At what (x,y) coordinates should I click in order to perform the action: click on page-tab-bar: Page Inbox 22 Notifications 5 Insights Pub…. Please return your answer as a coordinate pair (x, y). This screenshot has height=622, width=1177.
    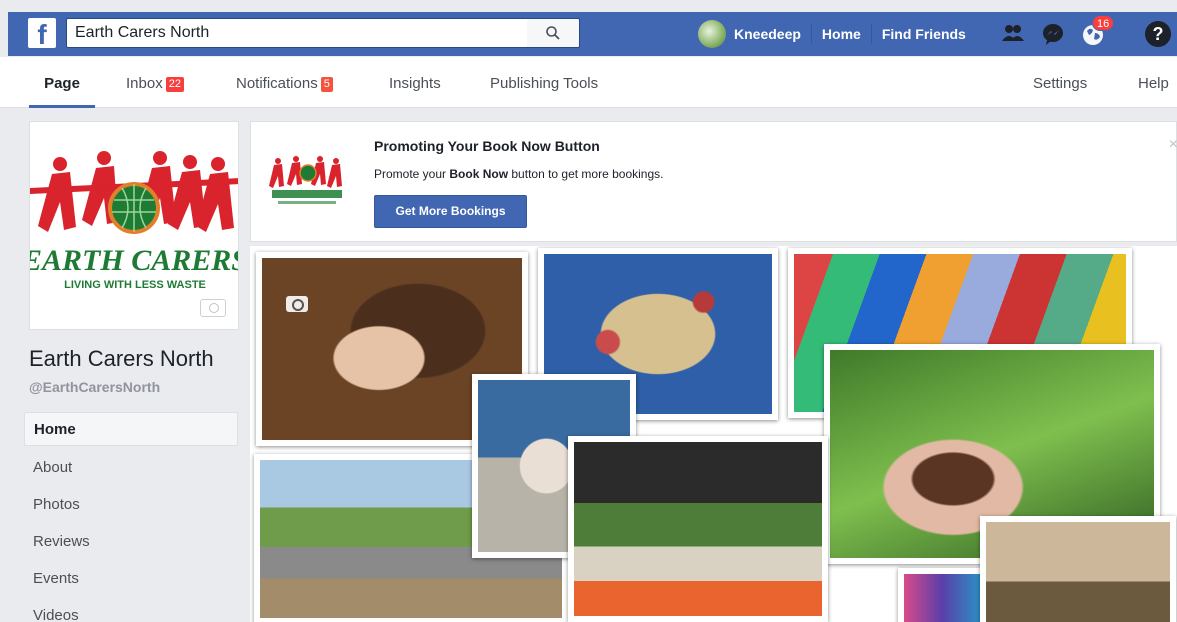
    Looking at the image, I should click on (588, 82).